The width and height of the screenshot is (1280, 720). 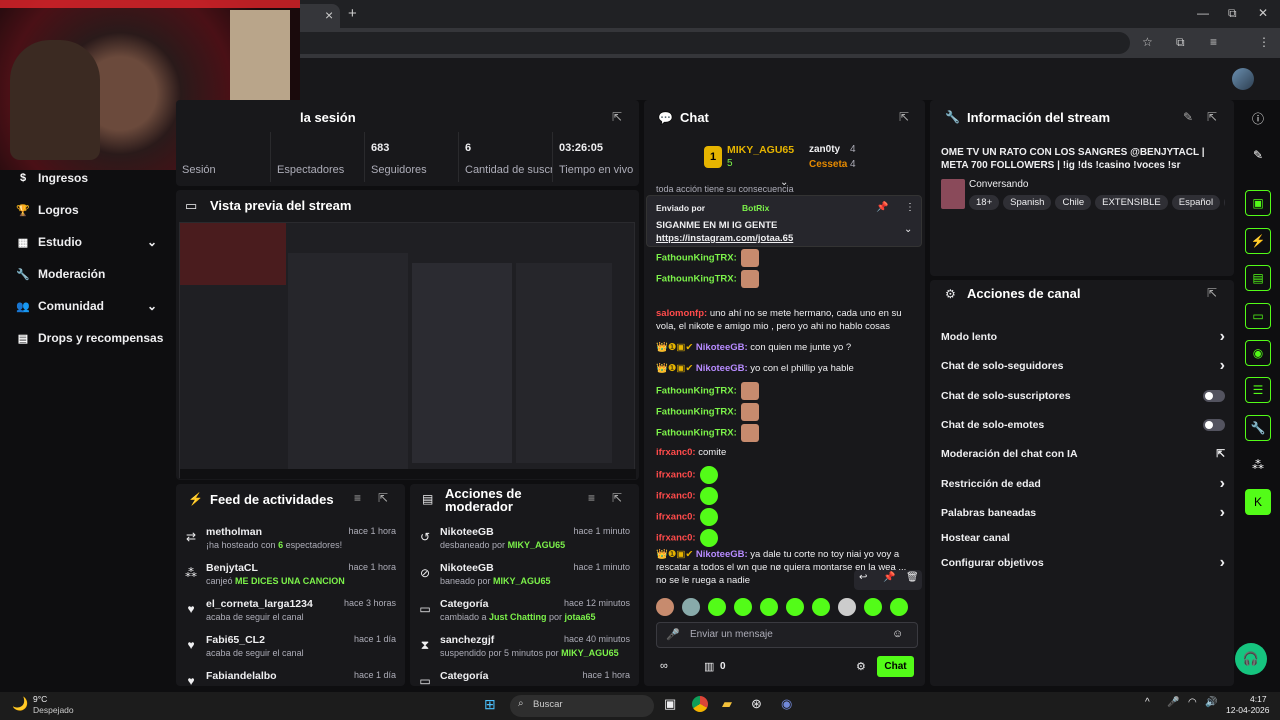 What do you see at coordinates (984, 202) in the screenshot?
I see `tag: 18+` at bounding box center [984, 202].